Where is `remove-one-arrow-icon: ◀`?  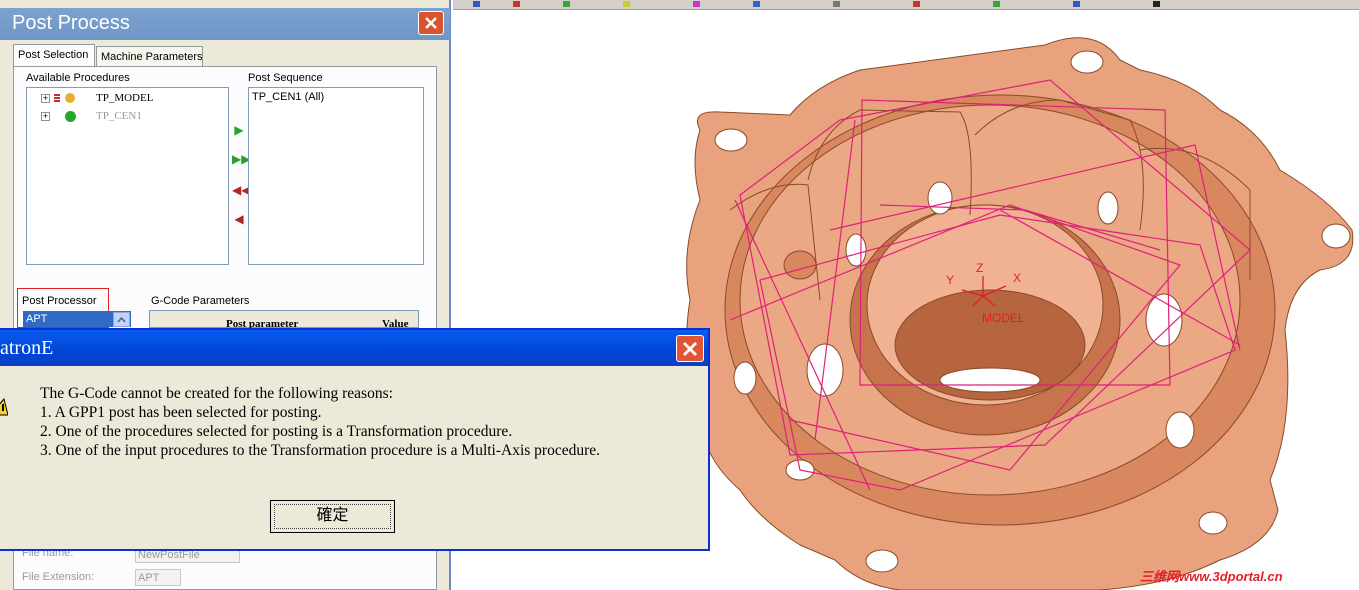 remove-one-arrow-icon: ◀ is located at coordinates (239, 219).